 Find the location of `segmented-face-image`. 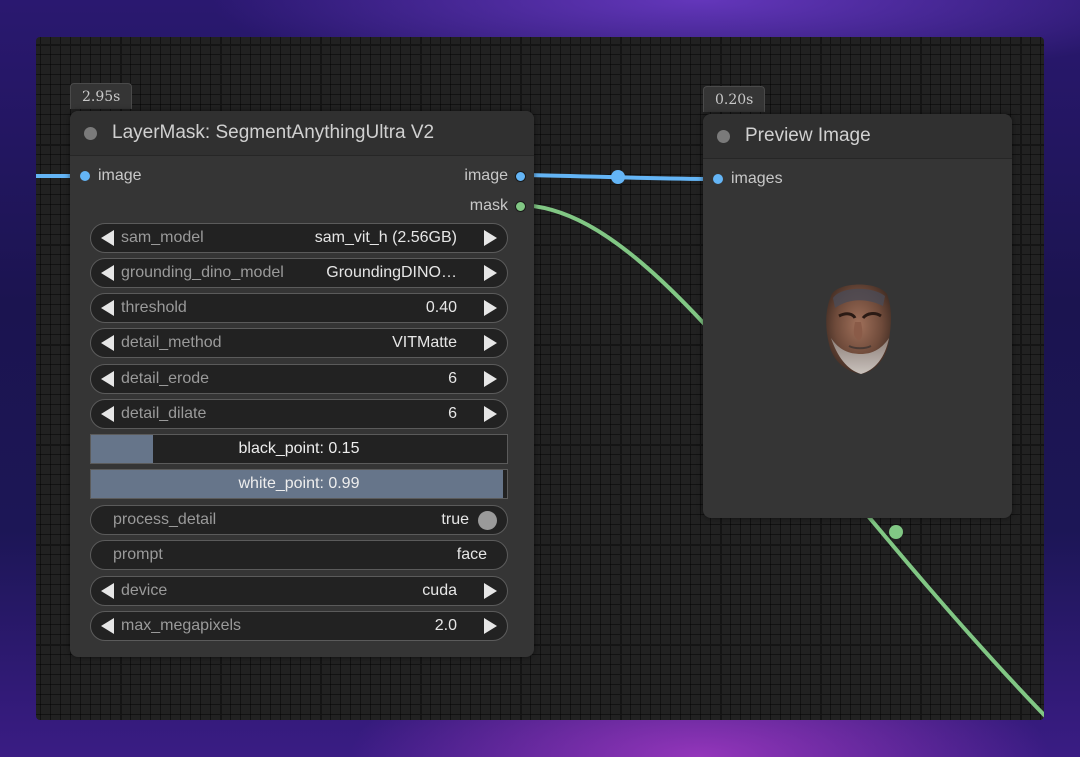

segmented-face-image is located at coordinates (858, 329).